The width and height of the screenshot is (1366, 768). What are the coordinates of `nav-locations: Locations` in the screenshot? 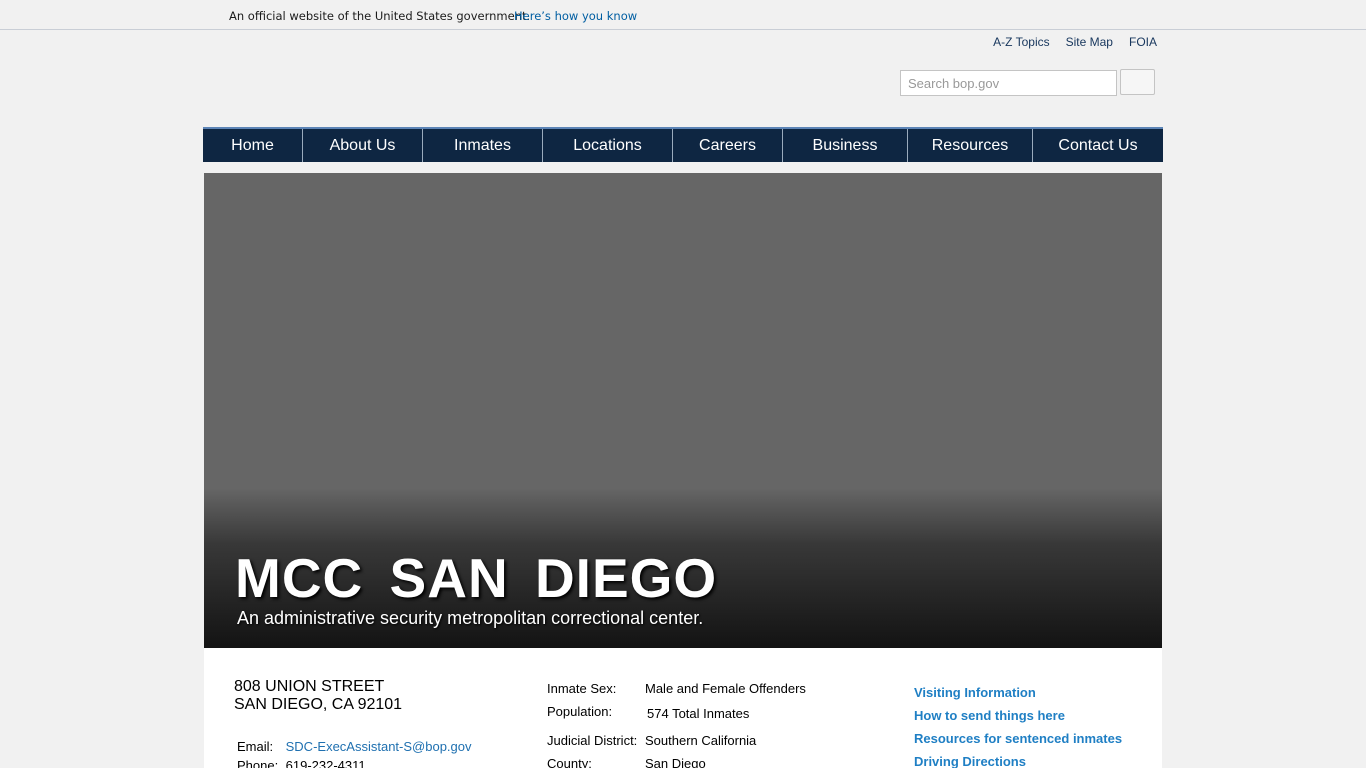 It's located at (608, 145).